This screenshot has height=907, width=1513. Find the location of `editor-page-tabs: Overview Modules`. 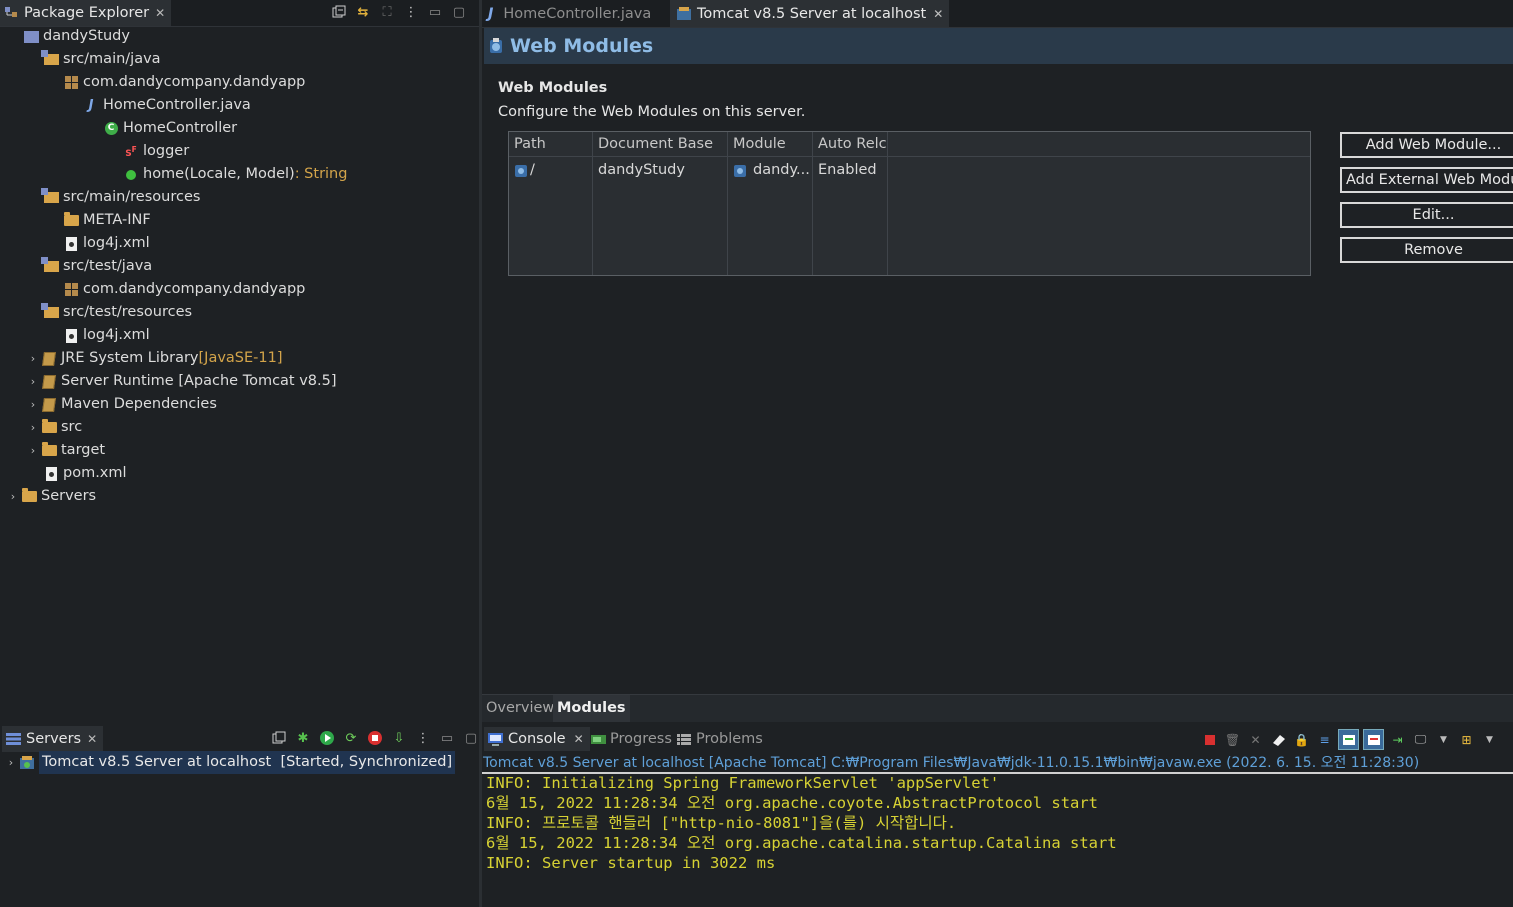

editor-page-tabs: Overview Modules is located at coordinates (997, 708).